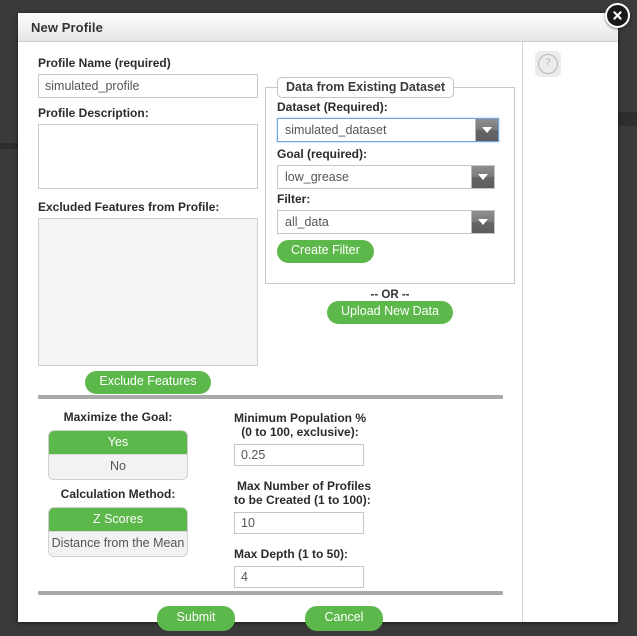 The image size is (637, 636). I want to click on section-divider-bottom, so click(270, 593).